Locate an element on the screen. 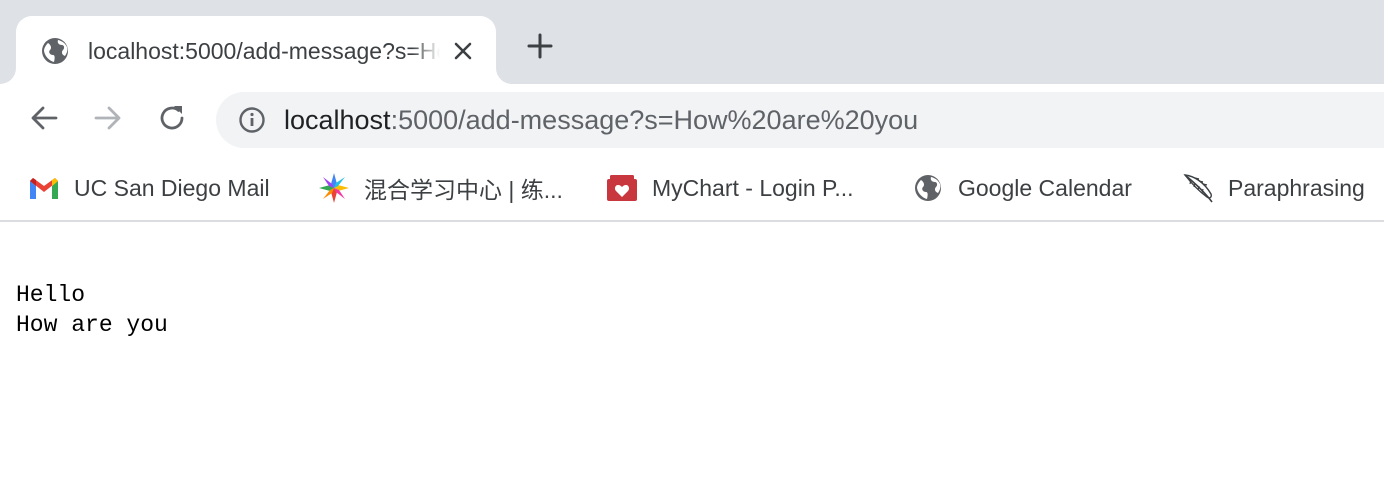 The height and width of the screenshot is (498, 1384). bookmark-label: Paraphrasing is located at coordinates (1296, 187).